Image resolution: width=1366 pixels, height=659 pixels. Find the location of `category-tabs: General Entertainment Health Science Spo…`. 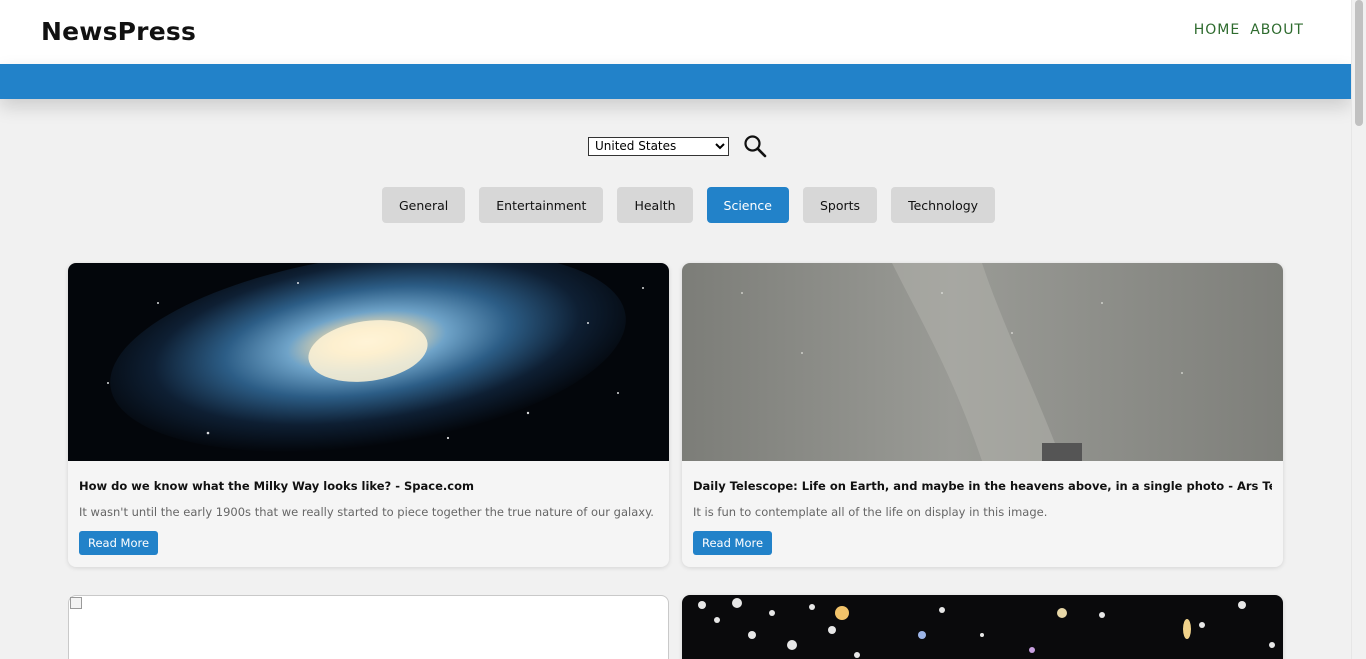

category-tabs: General Entertainment Health Science Spo… is located at coordinates (689, 205).